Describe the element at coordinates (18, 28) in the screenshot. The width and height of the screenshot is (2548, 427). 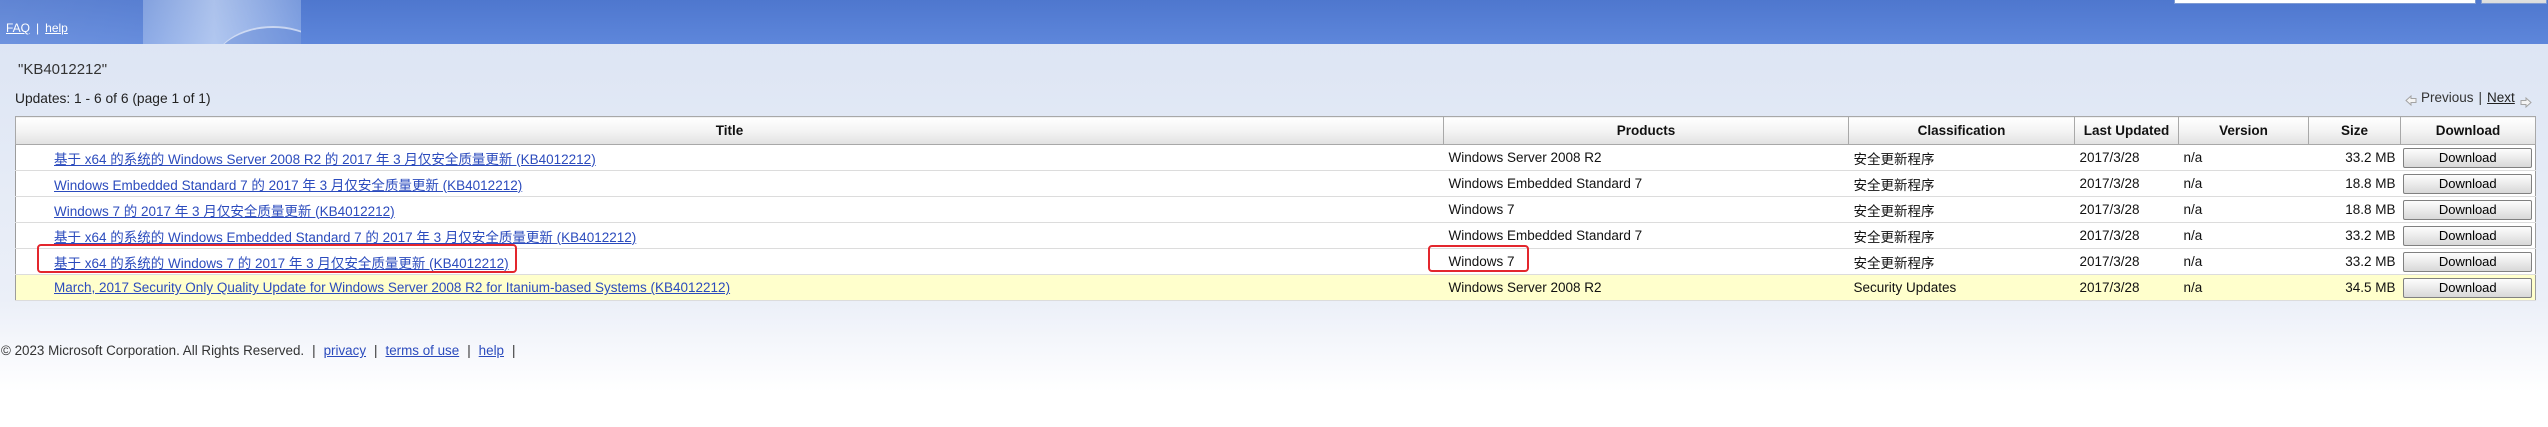
I see `faq-link: FAQ` at that location.